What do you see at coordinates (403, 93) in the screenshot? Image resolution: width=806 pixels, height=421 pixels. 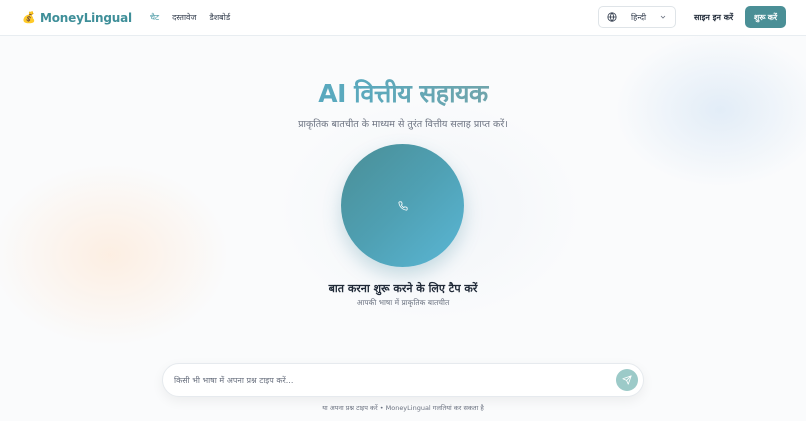 I see `page-title: AI वित्तीय सहायक` at bounding box center [403, 93].